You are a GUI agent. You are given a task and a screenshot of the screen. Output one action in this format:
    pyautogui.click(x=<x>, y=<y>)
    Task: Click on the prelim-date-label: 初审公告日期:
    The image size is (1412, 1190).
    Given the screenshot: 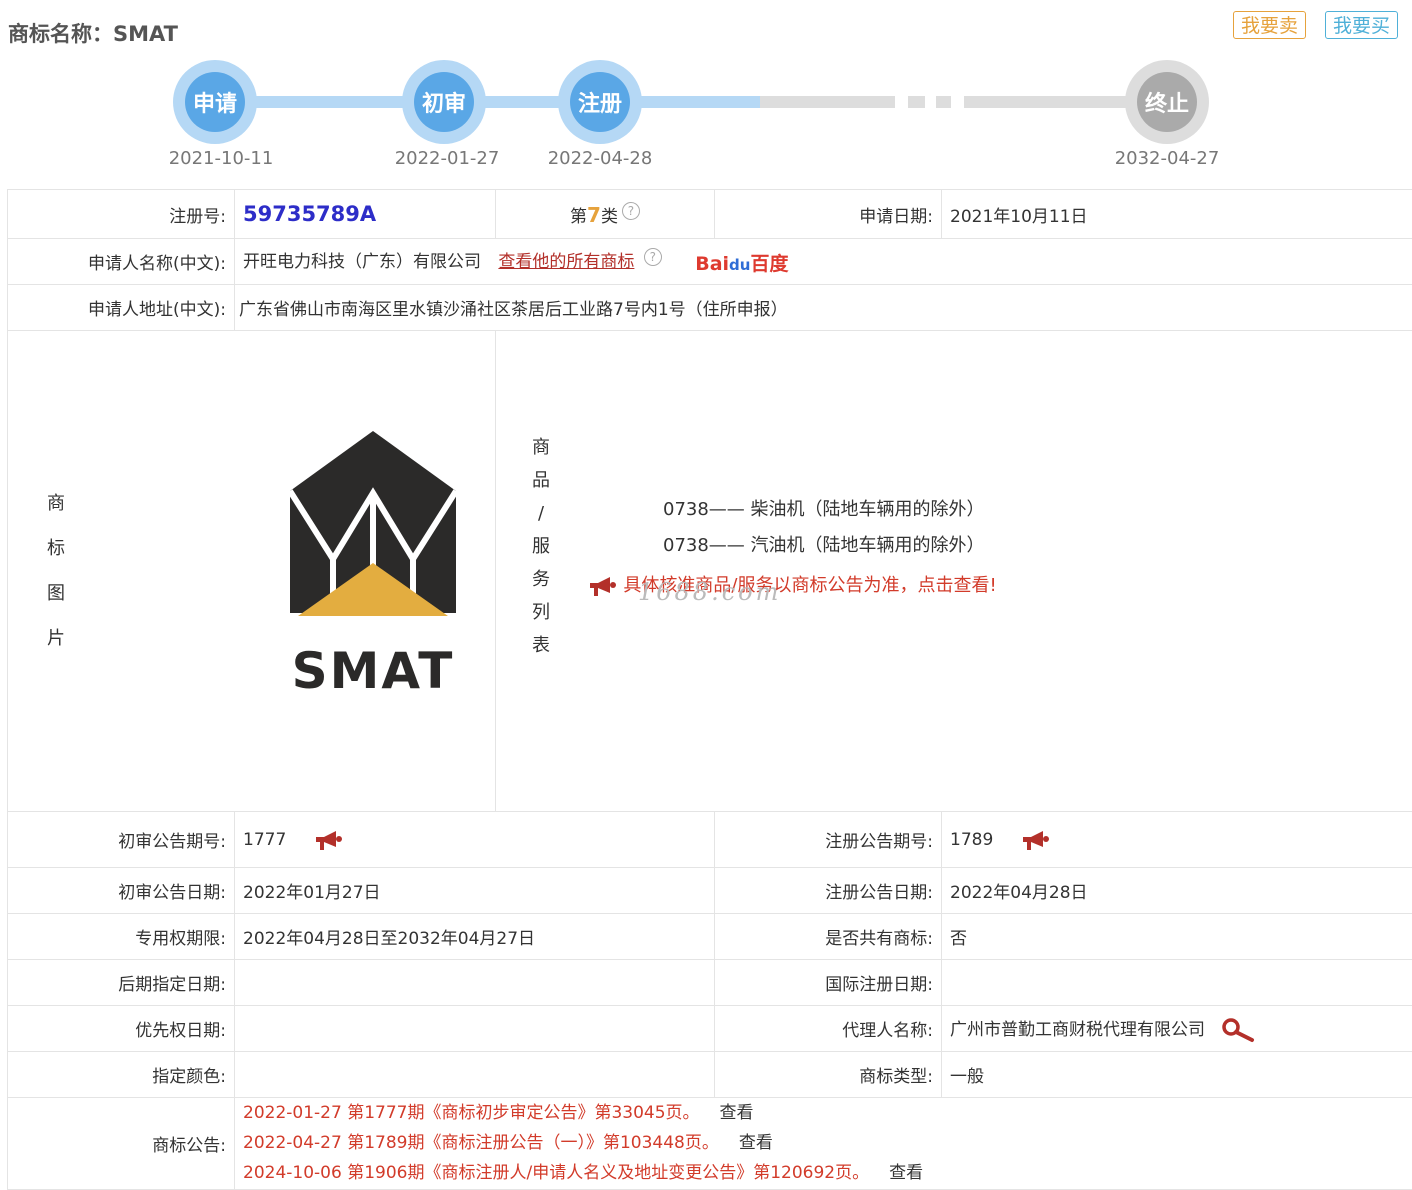 What is the action you would take?
    pyautogui.click(x=121, y=891)
    